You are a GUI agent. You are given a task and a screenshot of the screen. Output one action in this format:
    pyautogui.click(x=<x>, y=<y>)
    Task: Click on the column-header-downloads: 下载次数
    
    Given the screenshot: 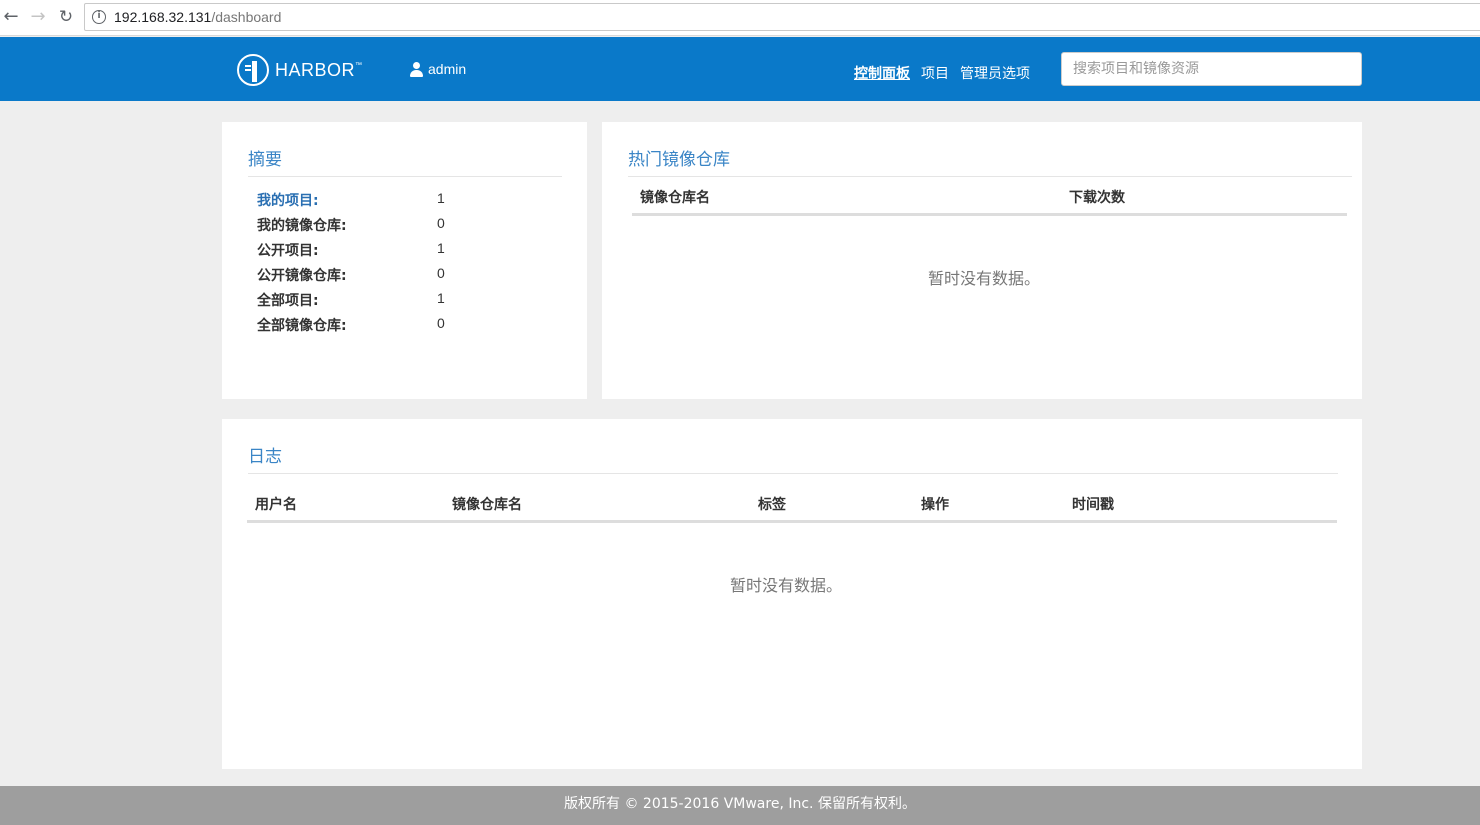 What is the action you would take?
    pyautogui.click(x=1097, y=197)
    